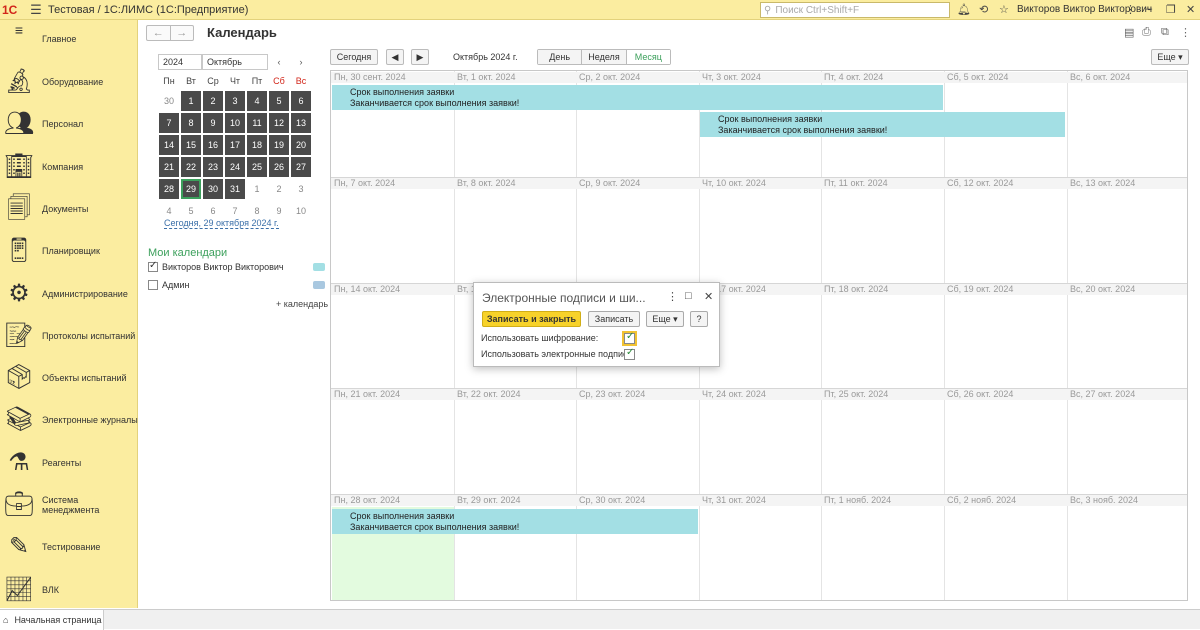  I want to click on day-label: Сб, 5 окт. 2024, so click(977, 77).